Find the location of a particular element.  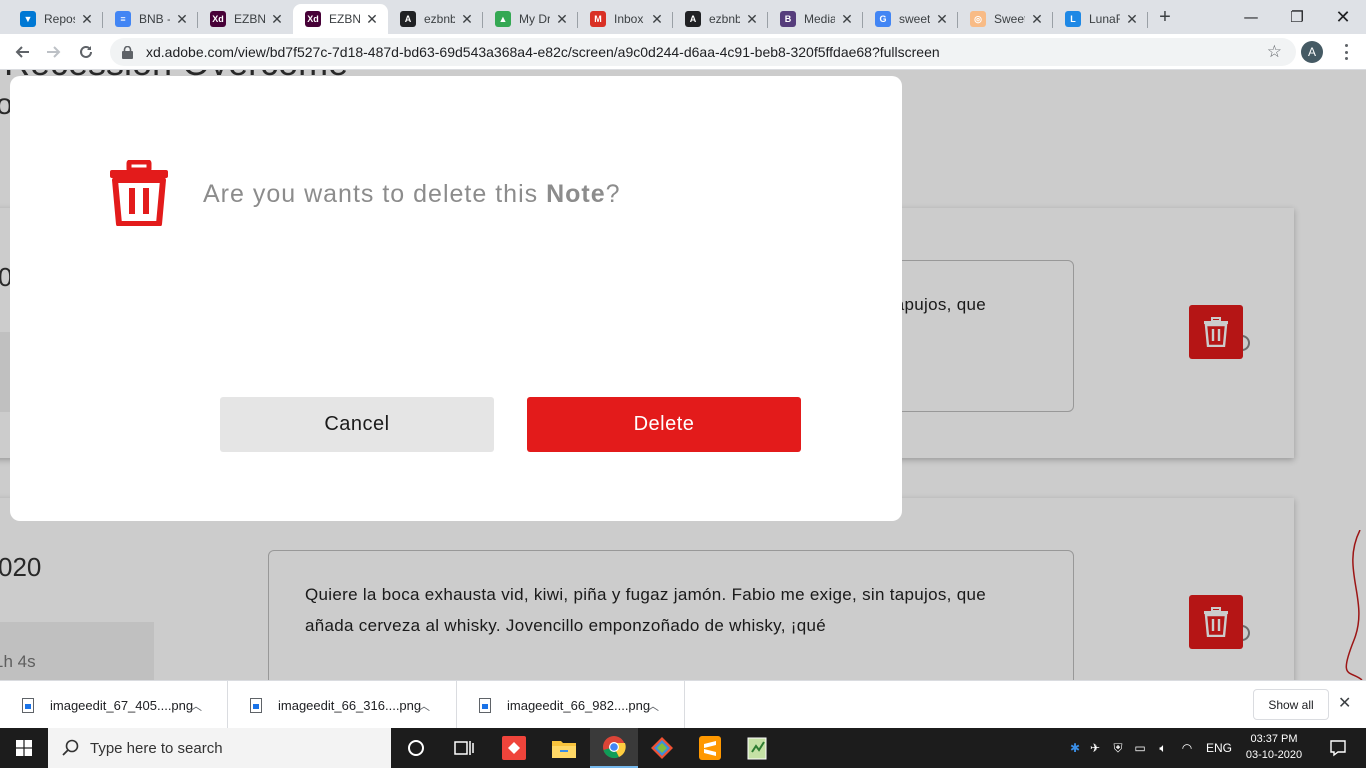

start-button is located at coordinates (24, 748).